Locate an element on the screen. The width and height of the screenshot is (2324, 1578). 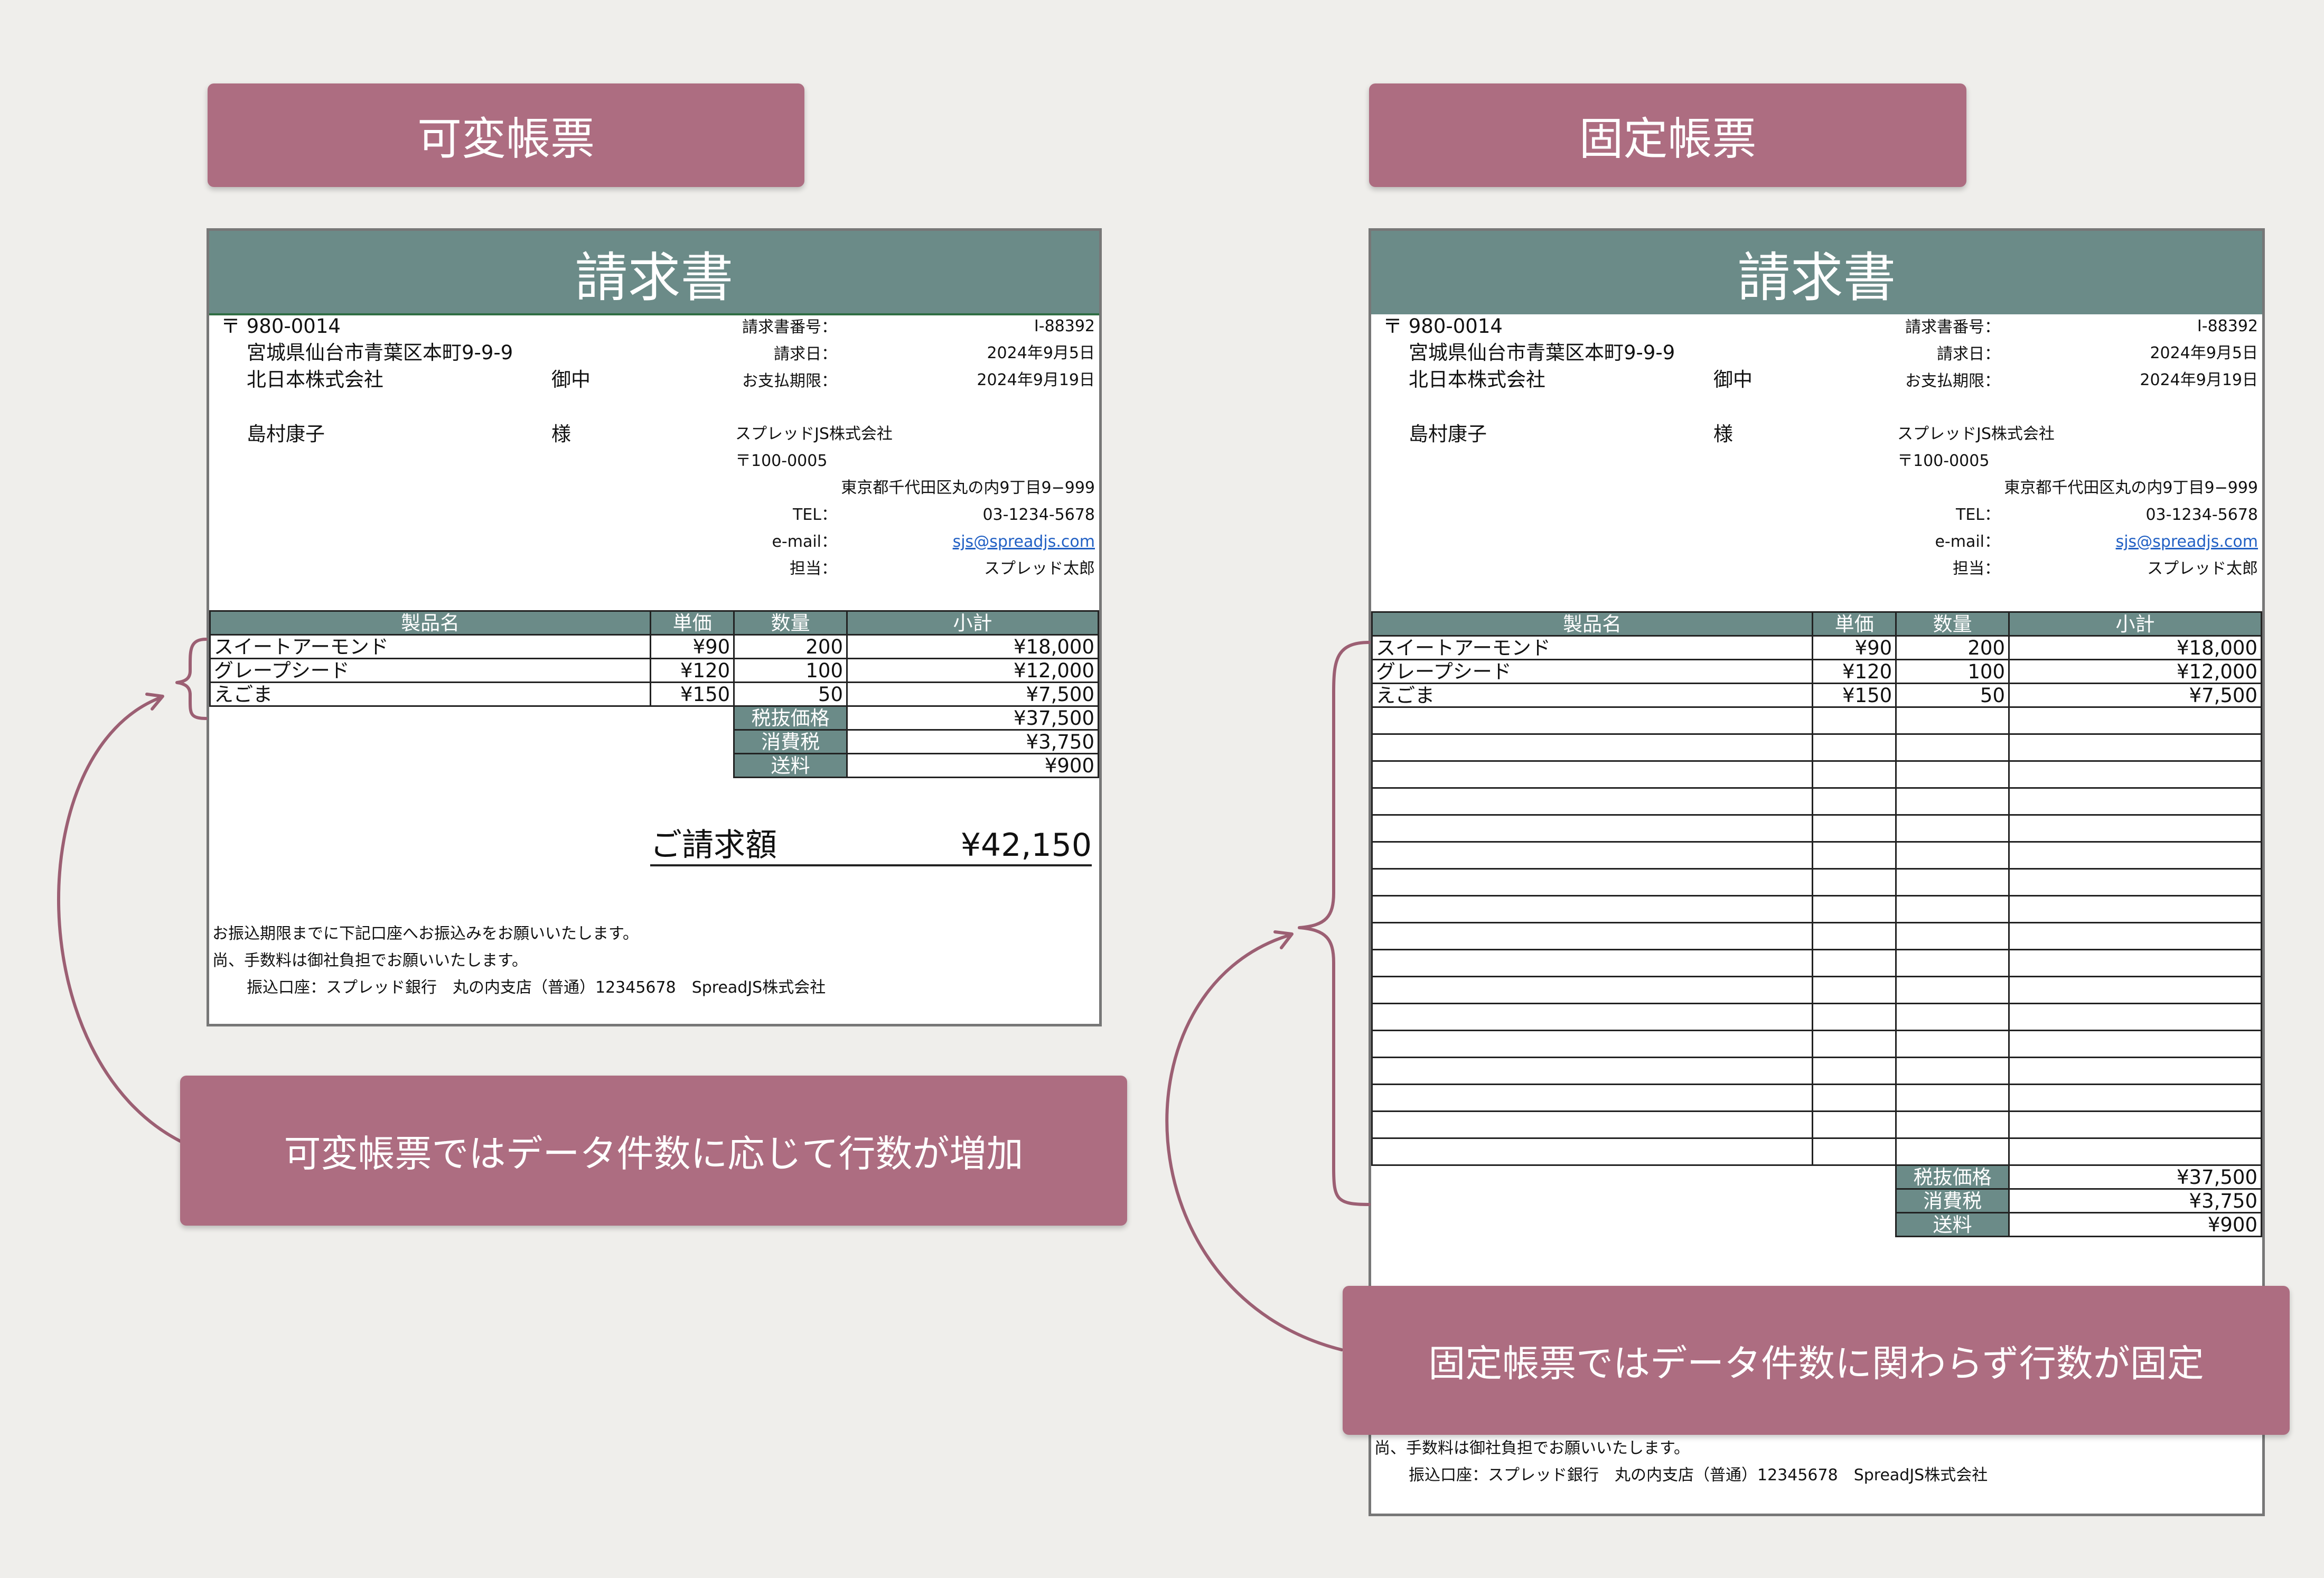
right-row-brace is located at coordinates (1334, 923).